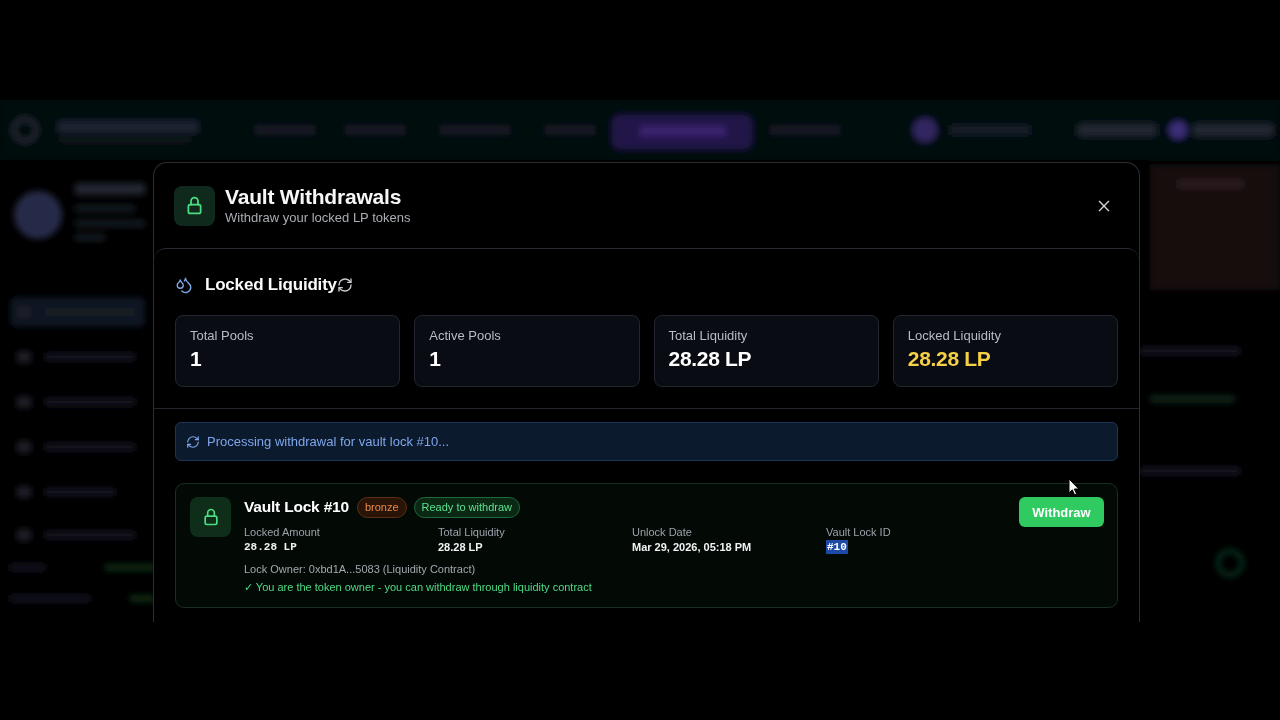 The height and width of the screenshot is (720, 1280). What do you see at coordinates (418, 587) in the screenshot?
I see `owner-note-text: ✓ You are the token owner - you can withdraw through liquidity contract` at bounding box center [418, 587].